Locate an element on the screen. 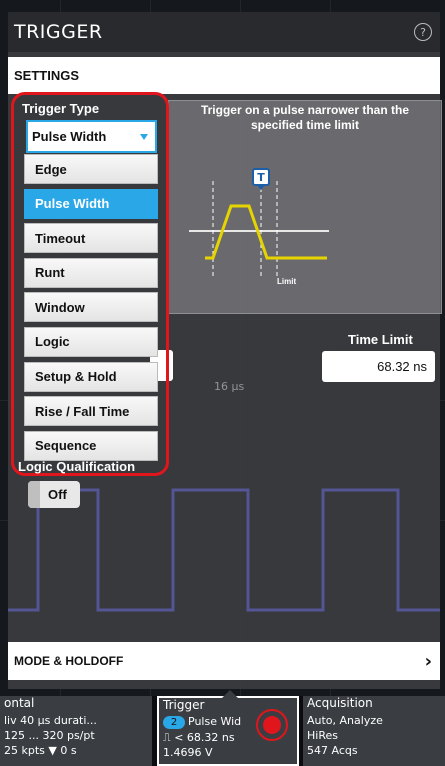  logic-qualification-toggle: Off is located at coordinates (54, 494).